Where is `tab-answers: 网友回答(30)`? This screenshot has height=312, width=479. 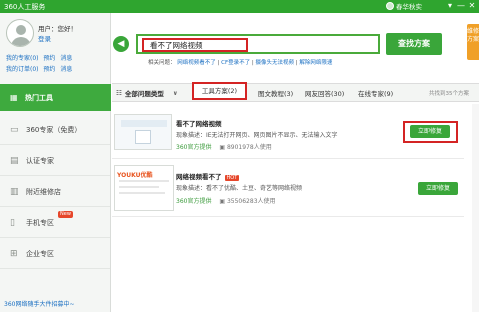
tab-answers: 网友回答(30) is located at coordinates (324, 93).